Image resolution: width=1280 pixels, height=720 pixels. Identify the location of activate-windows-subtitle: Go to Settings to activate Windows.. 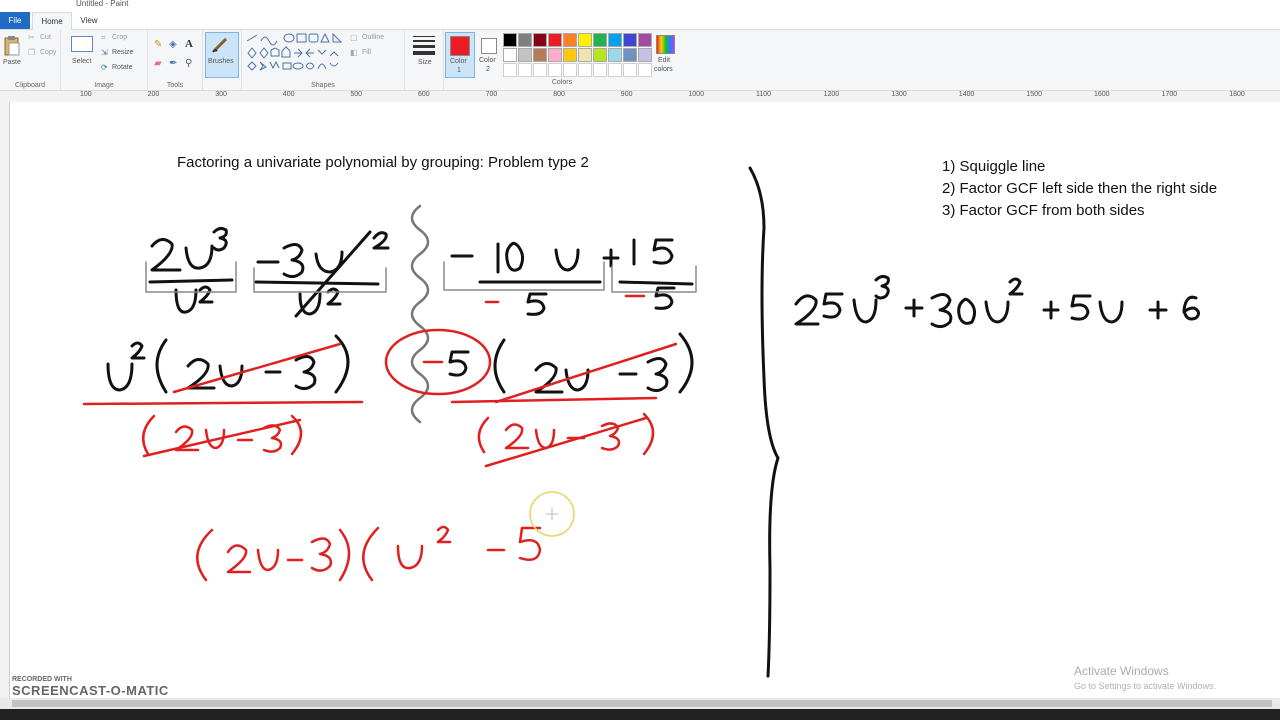
(1145, 686).